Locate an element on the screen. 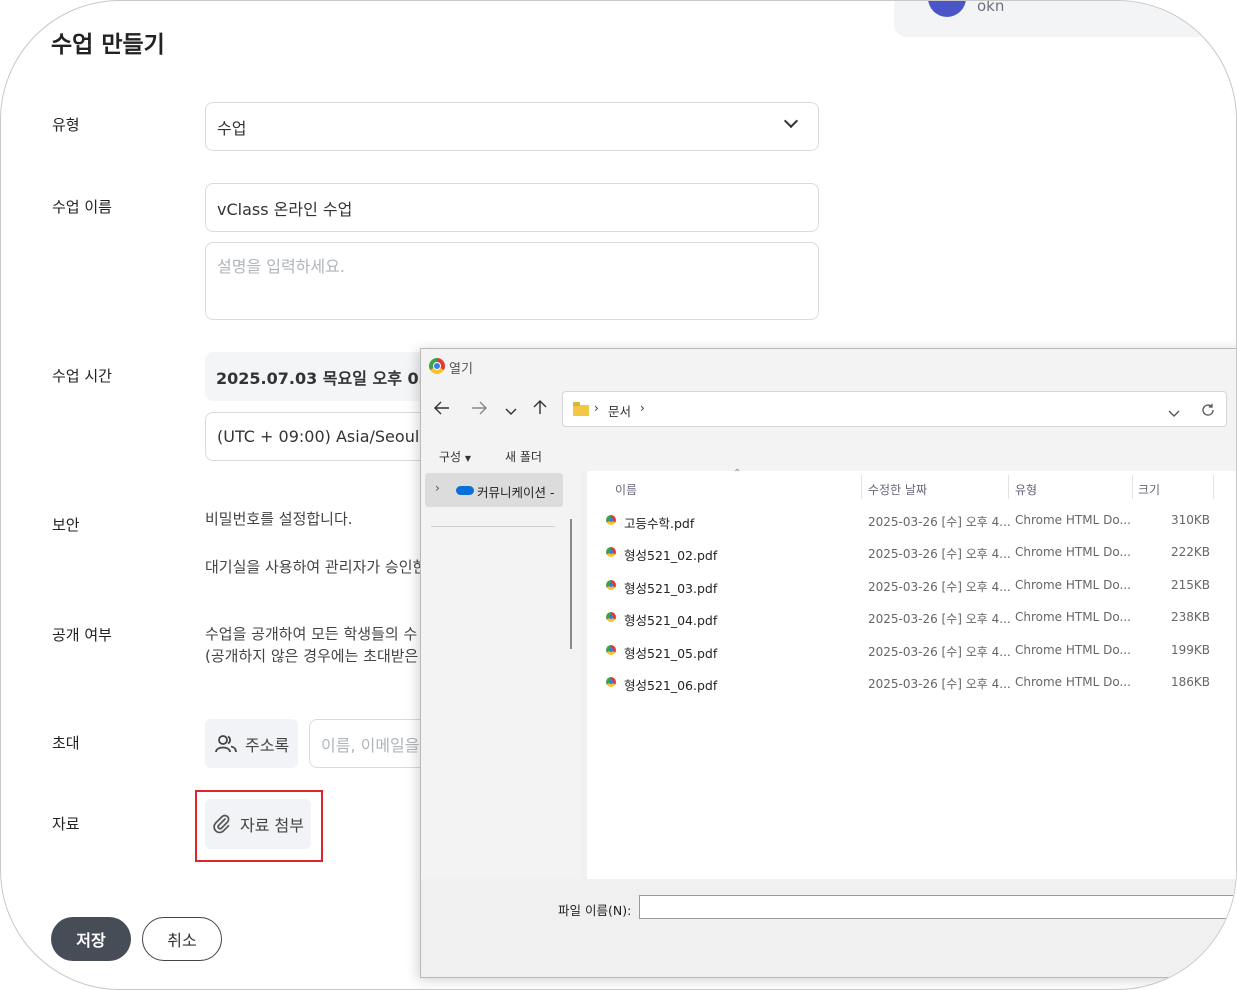  forward-icon is located at coordinates (479, 409).